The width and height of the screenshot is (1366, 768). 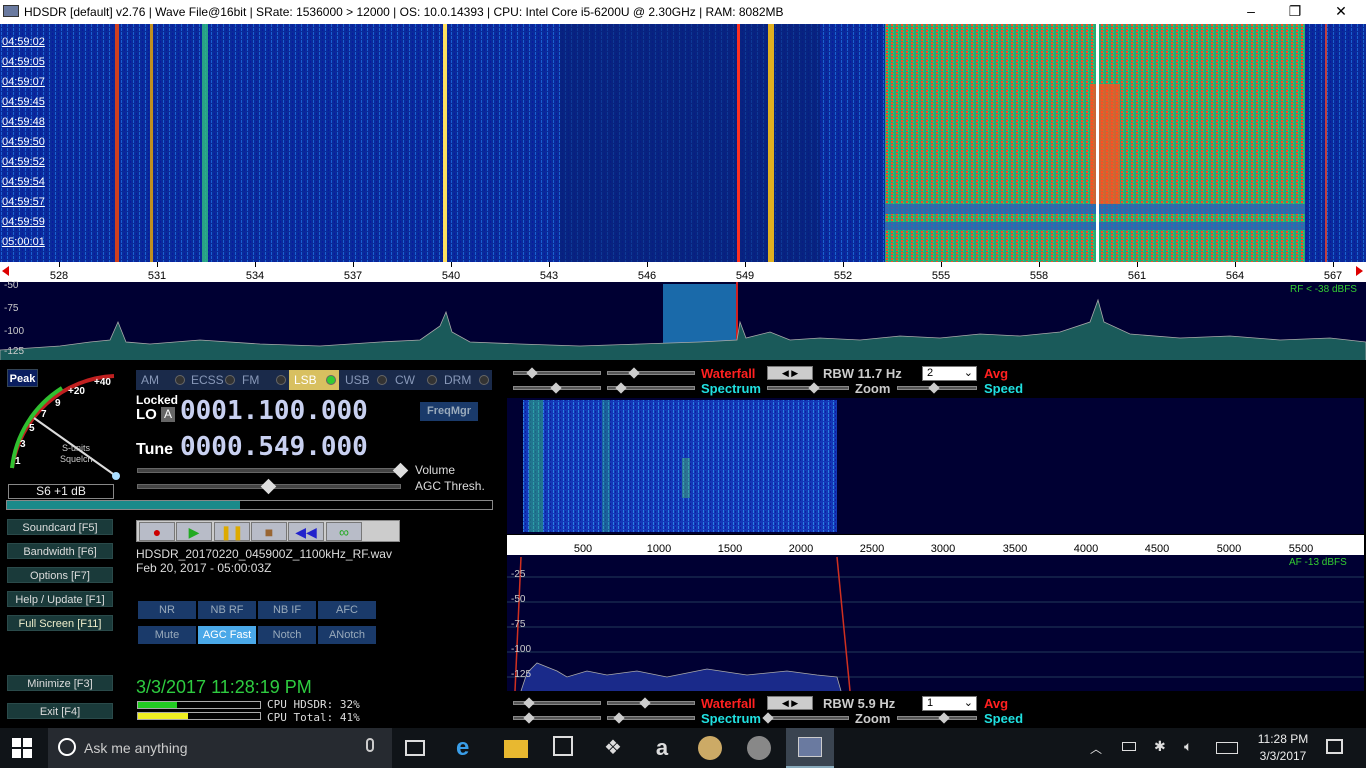 What do you see at coordinates (683, 320) in the screenshot?
I see `rf-spectrum: -50 -75 -100 -125 RF < -38 dBFS` at bounding box center [683, 320].